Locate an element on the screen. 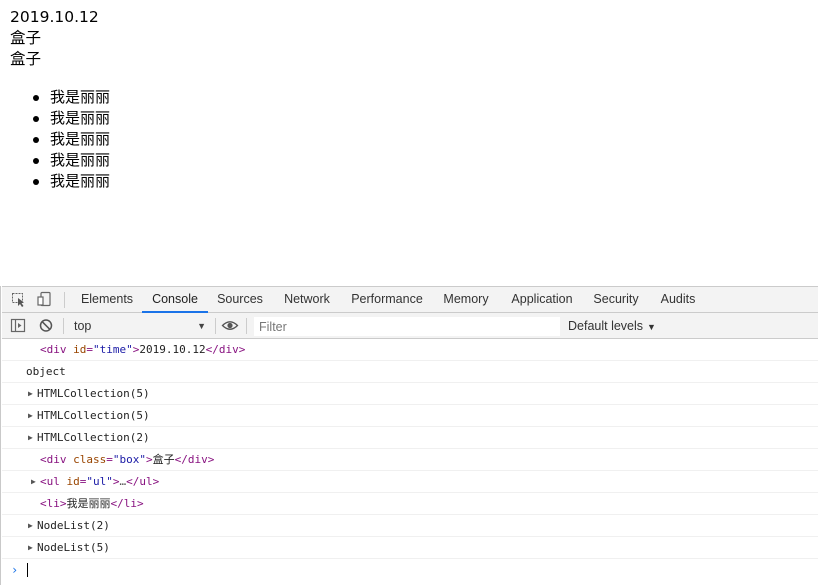 This screenshot has width=818, height=585. prompt-chevron-icon: › is located at coordinates (15, 570).